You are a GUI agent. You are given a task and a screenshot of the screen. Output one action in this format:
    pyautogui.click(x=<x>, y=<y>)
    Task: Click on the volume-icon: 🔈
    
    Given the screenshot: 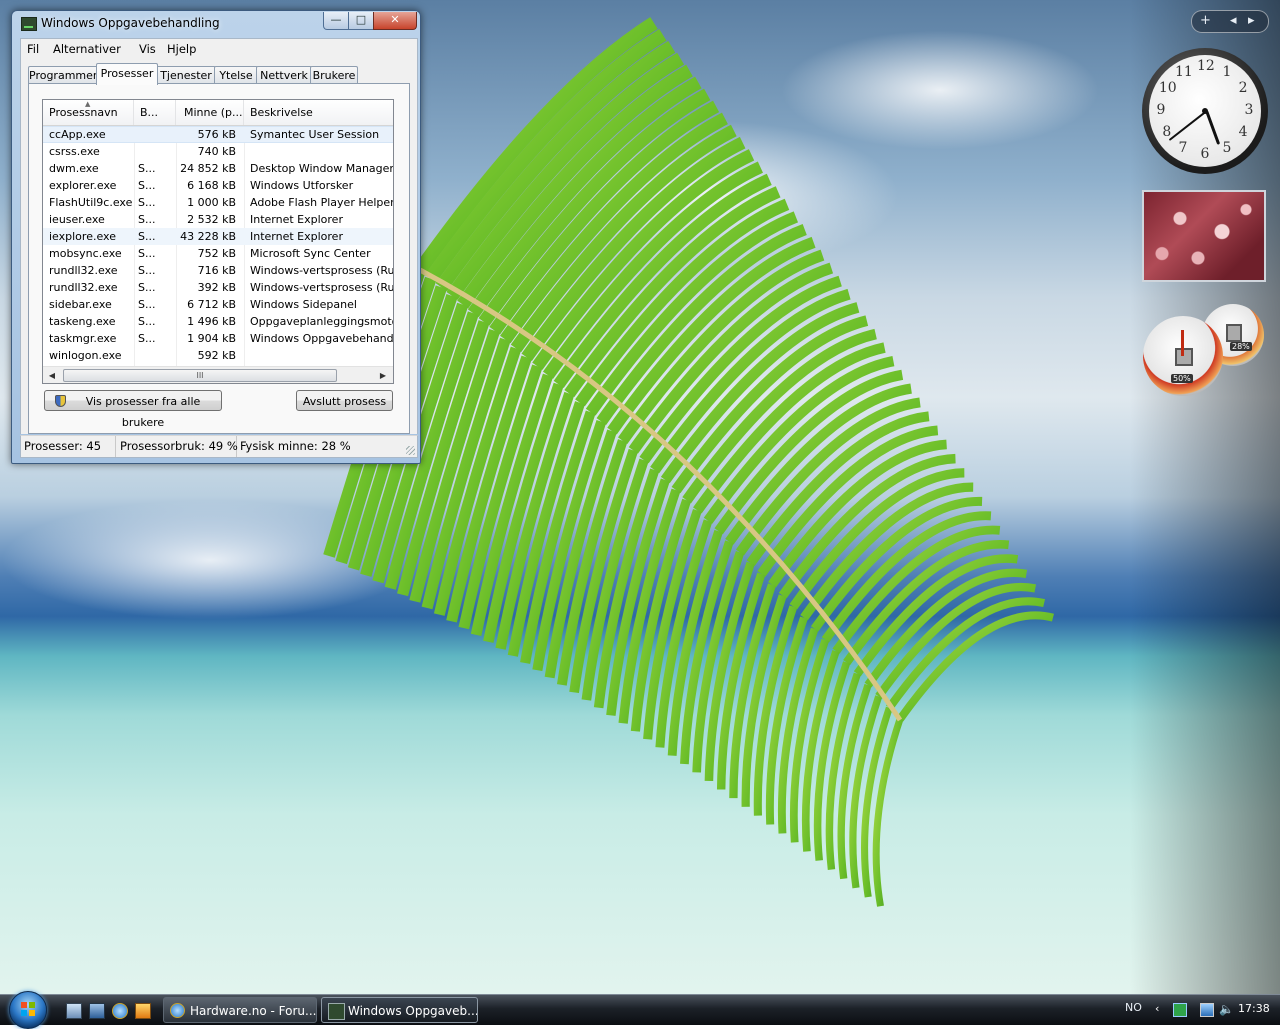 What is the action you would take?
    pyautogui.click(x=1226, y=1009)
    